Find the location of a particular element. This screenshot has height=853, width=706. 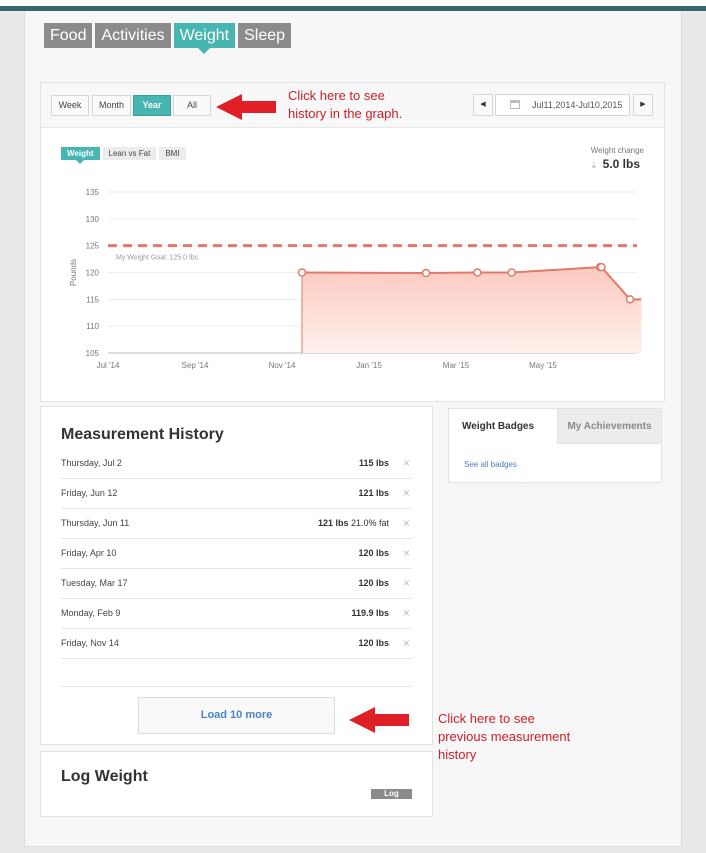

x-tick-label: Mar '15 is located at coordinates (456, 365).